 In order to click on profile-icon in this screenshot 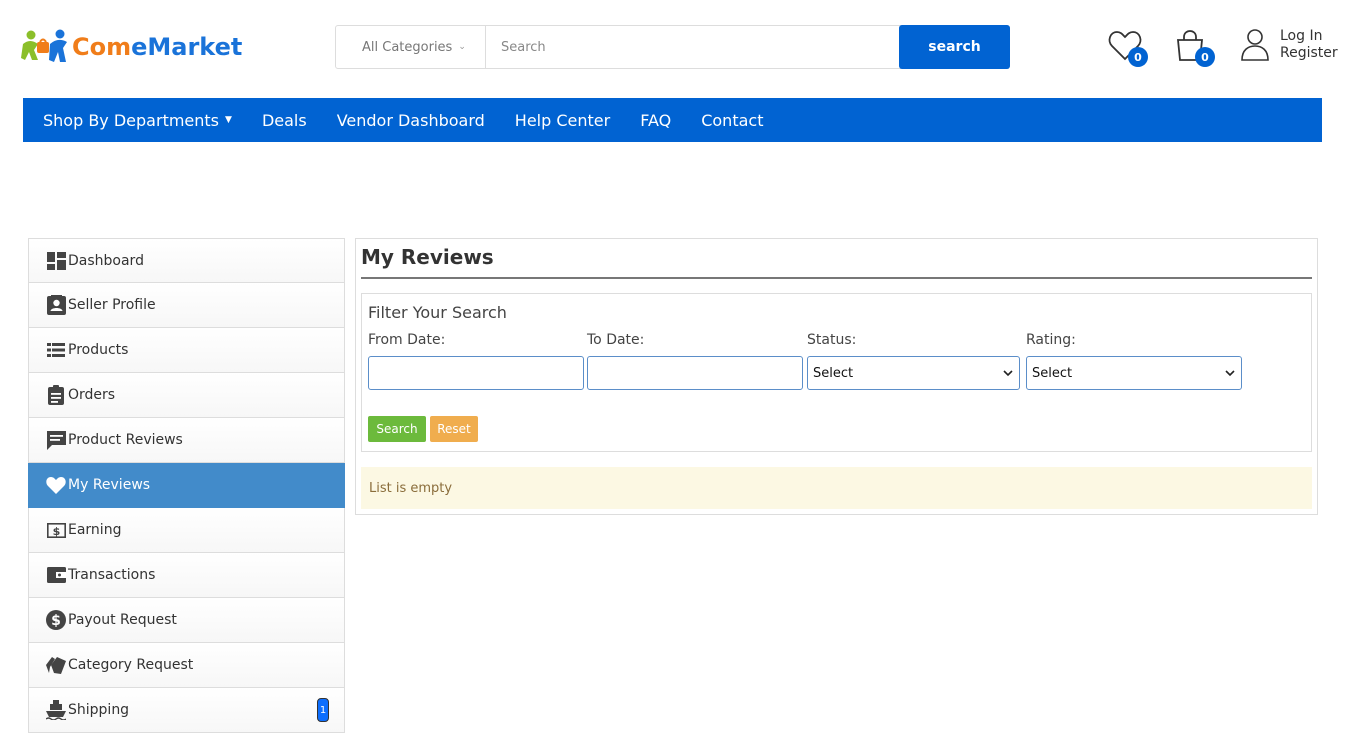, I will do `click(56, 305)`.